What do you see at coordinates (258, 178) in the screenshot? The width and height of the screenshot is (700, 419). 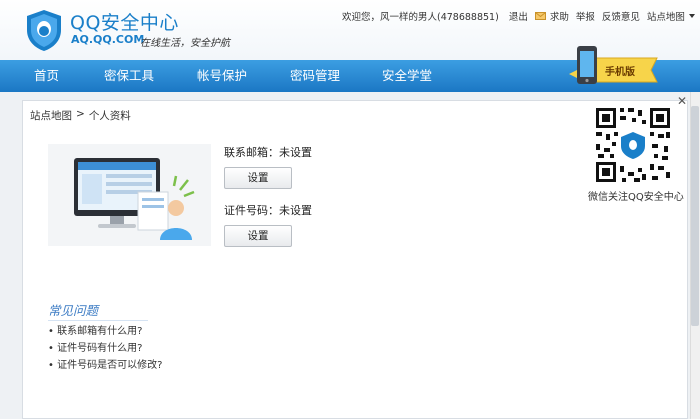 I see `set-email-button: 设置` at bounding box center [258, 178].